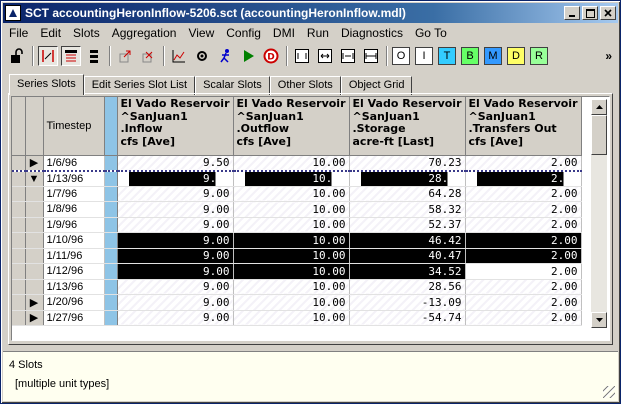  Describe the element at coordinates (34, 178) in the screenshot. I see `row-expand-toggle: ▼` at that location.